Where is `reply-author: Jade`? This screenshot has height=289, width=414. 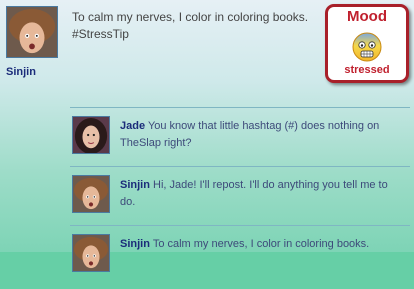 reply-author: Jade is located at coordinates (132, 126).